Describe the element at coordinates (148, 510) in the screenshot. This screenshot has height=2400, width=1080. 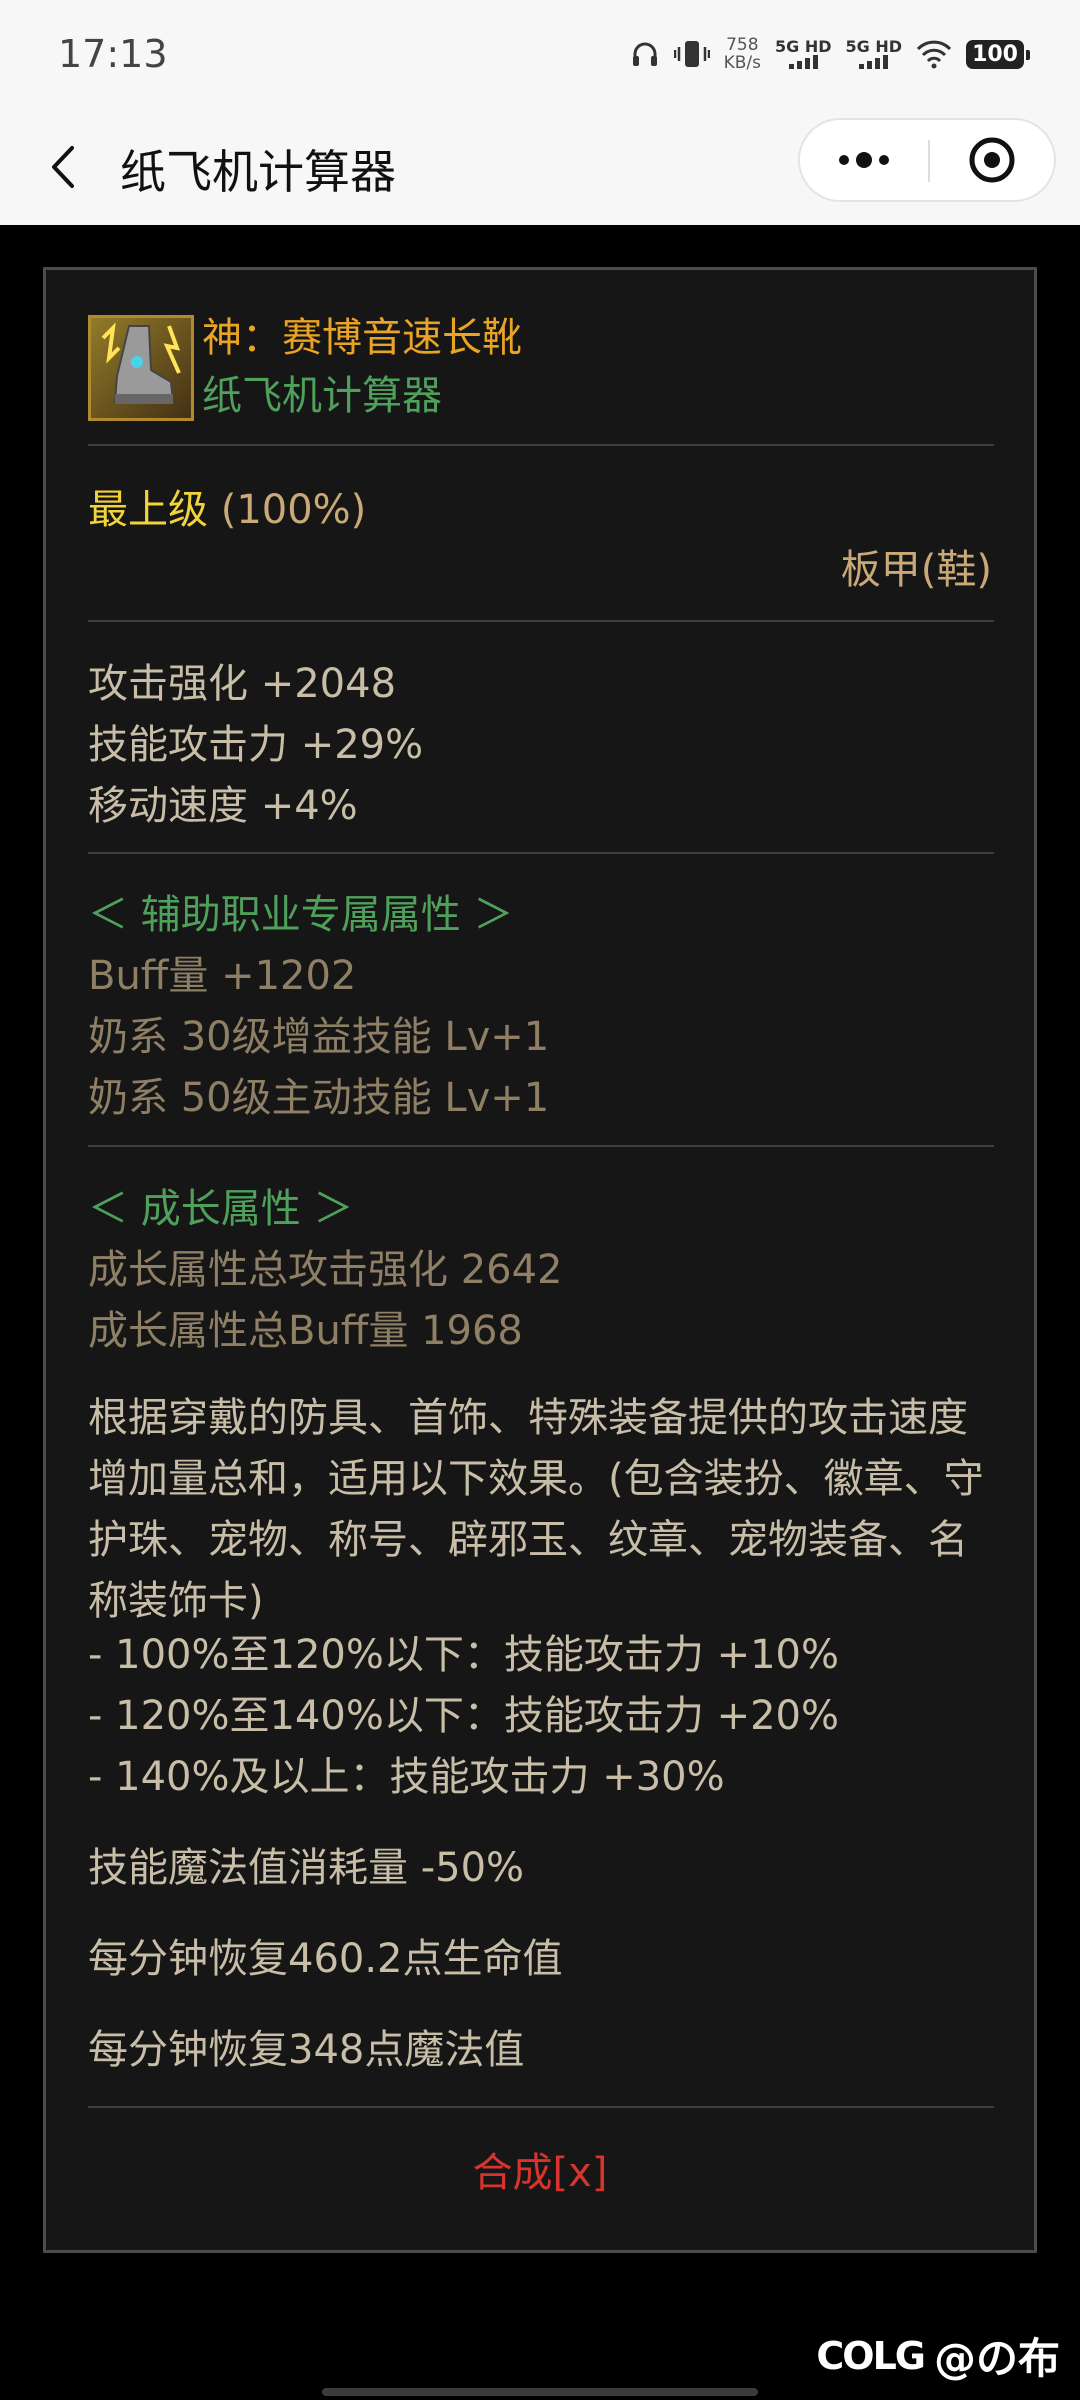
I see `grade-label: 最上级` at that location.